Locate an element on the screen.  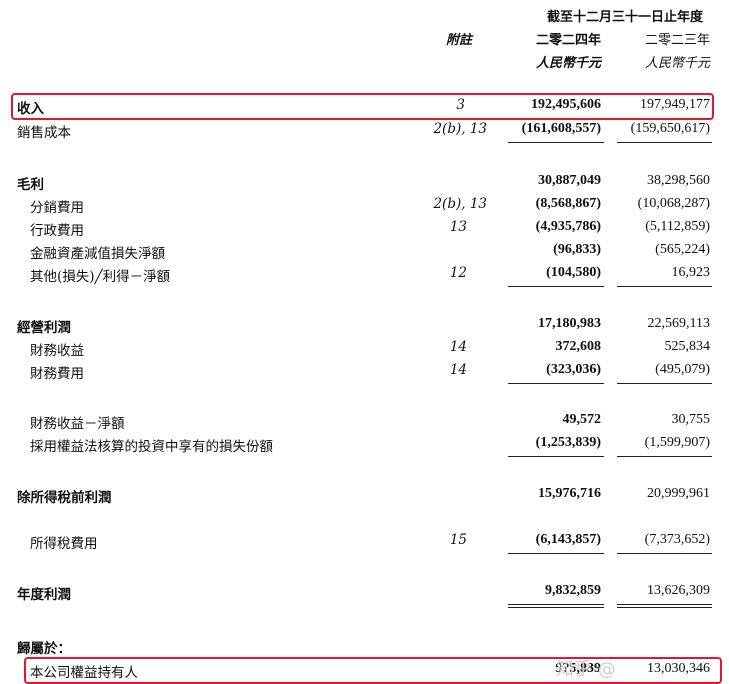
unit-current-header: 人民幣千元 is located at coordinates (568, 63).